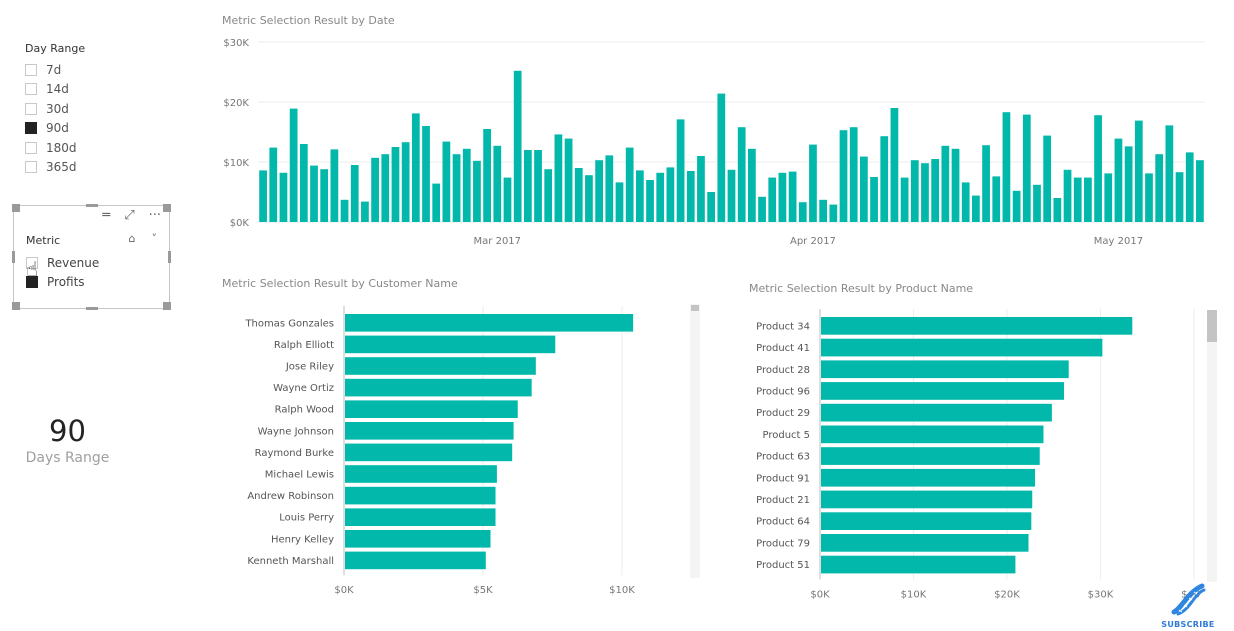 This screenshot has width=1234, height=631. I want to click on day-range-option: 7d, so click(100, 70).